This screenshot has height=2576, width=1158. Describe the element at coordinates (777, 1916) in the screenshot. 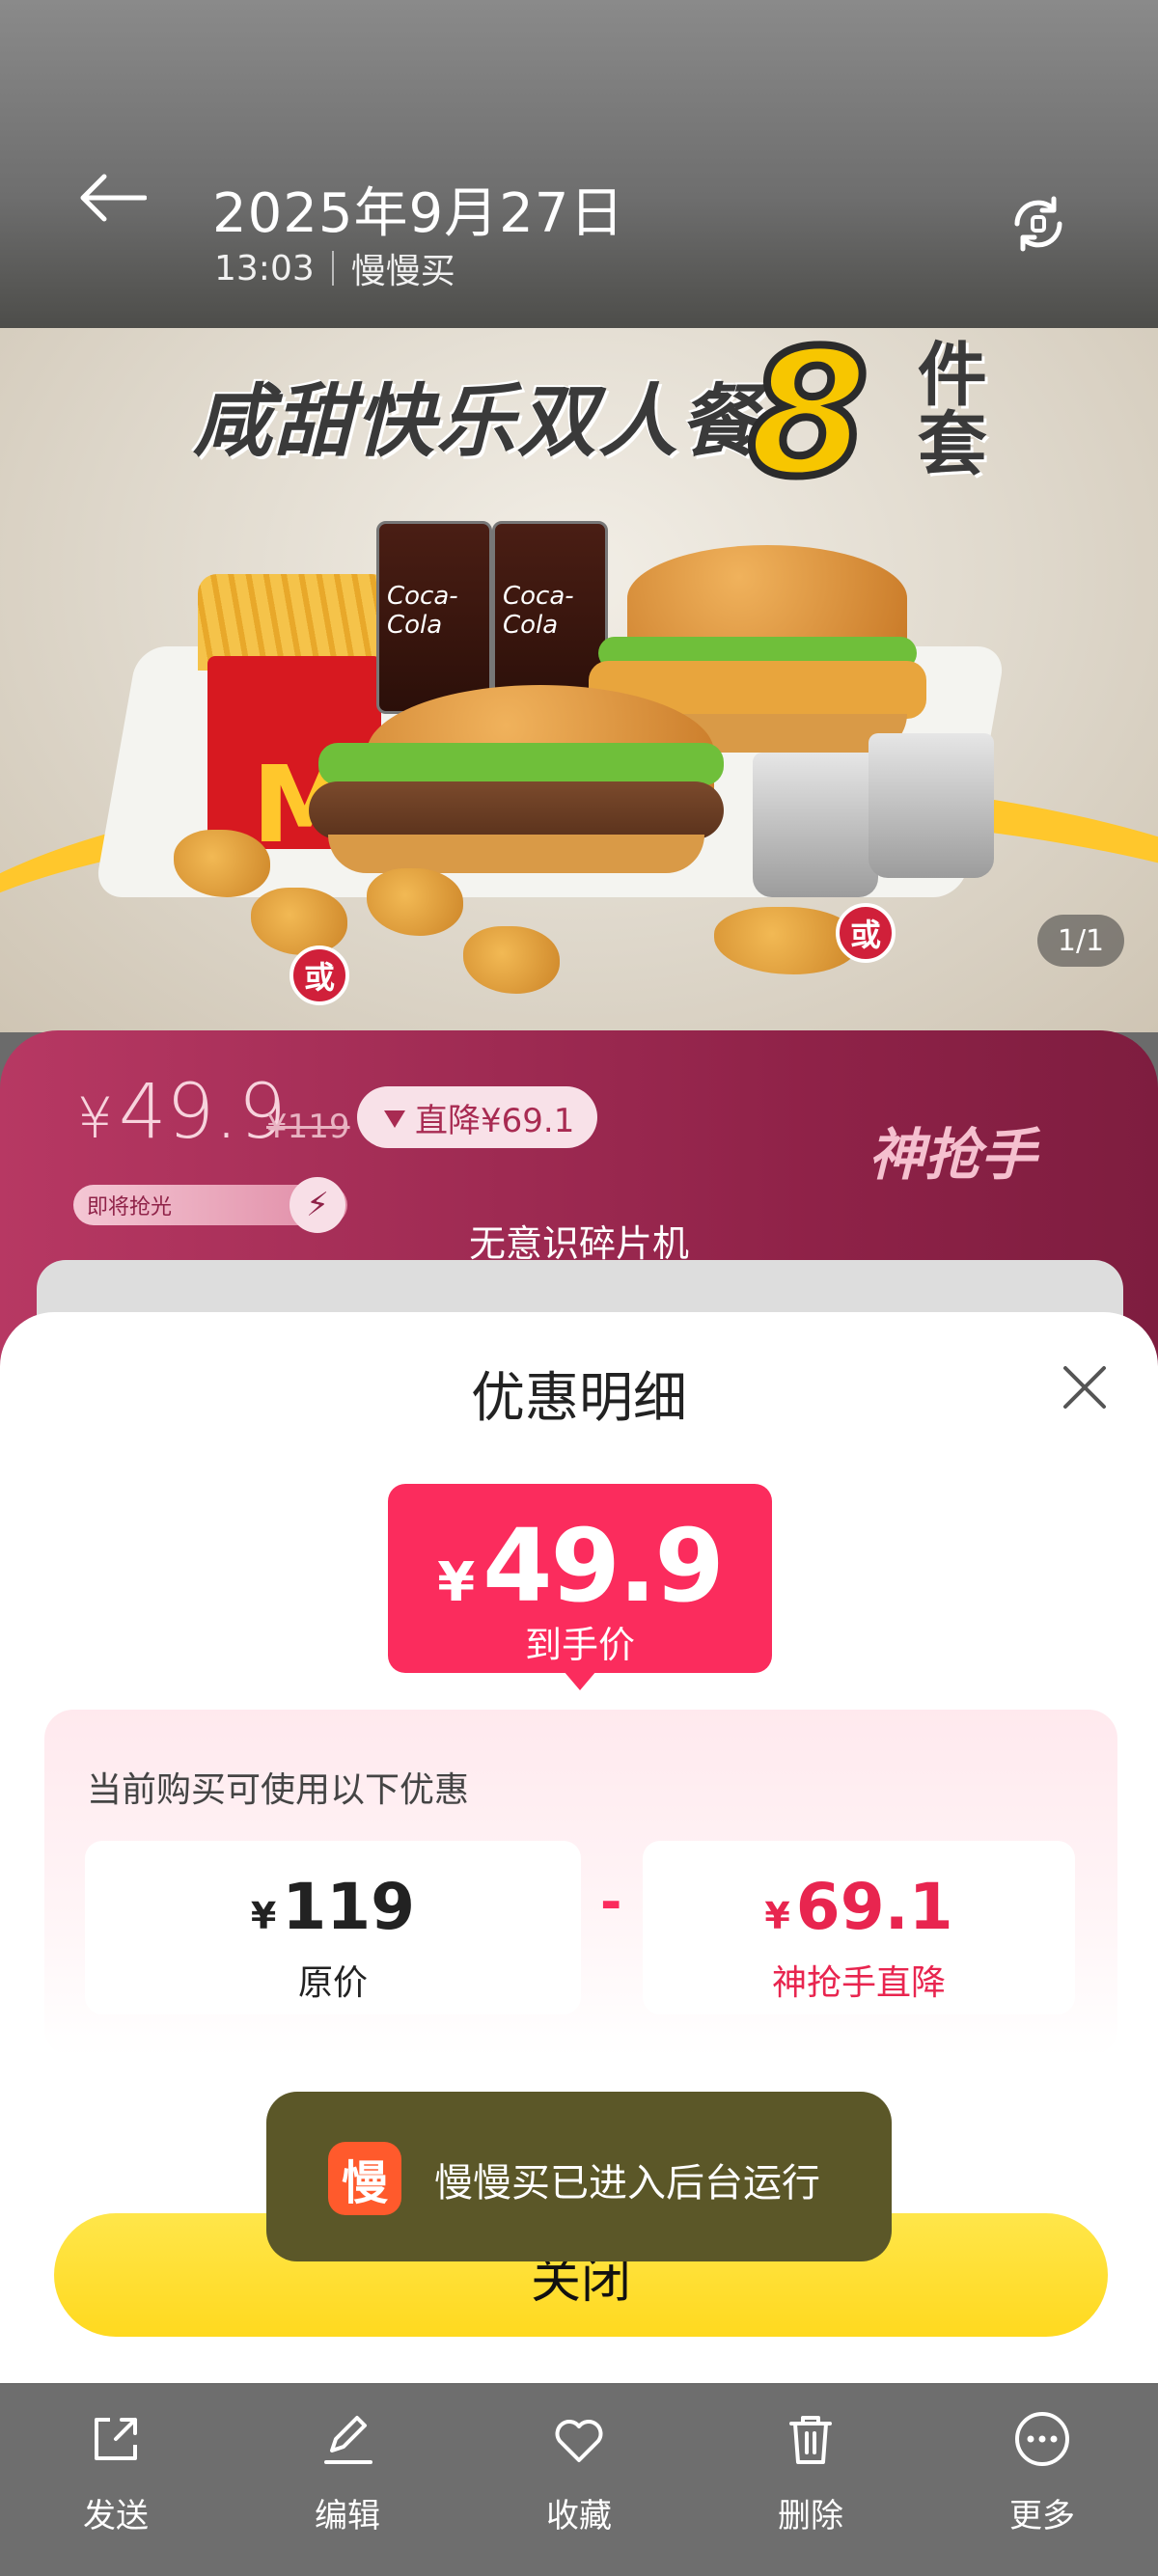

I see `discount-currency: ¥` at that location.